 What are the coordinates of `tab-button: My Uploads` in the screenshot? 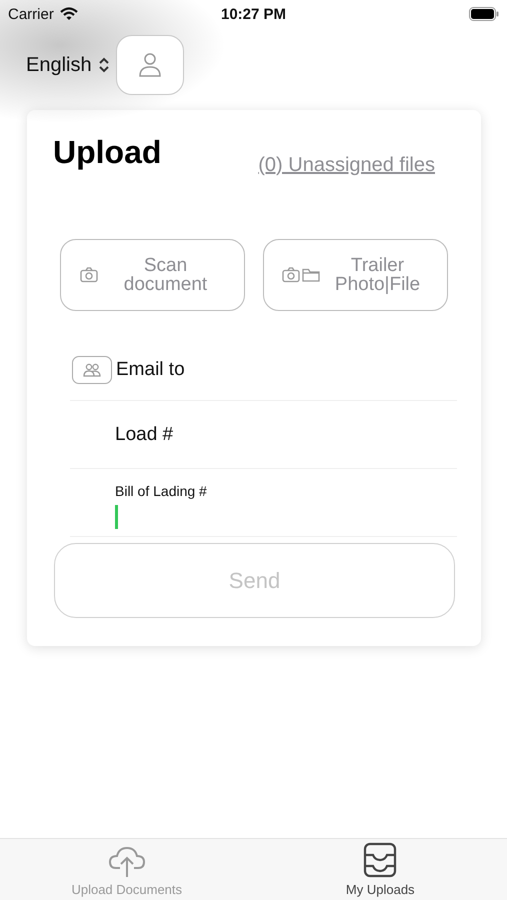 It's located at (380, 869).